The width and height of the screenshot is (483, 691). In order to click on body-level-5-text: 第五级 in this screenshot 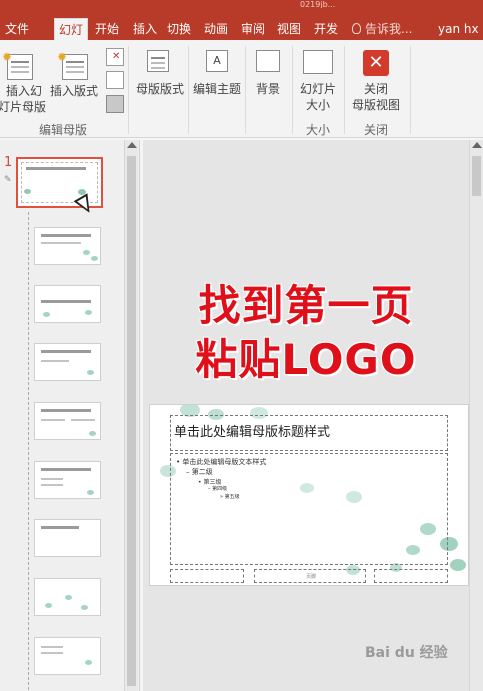, I will do `click(232, 497)`.